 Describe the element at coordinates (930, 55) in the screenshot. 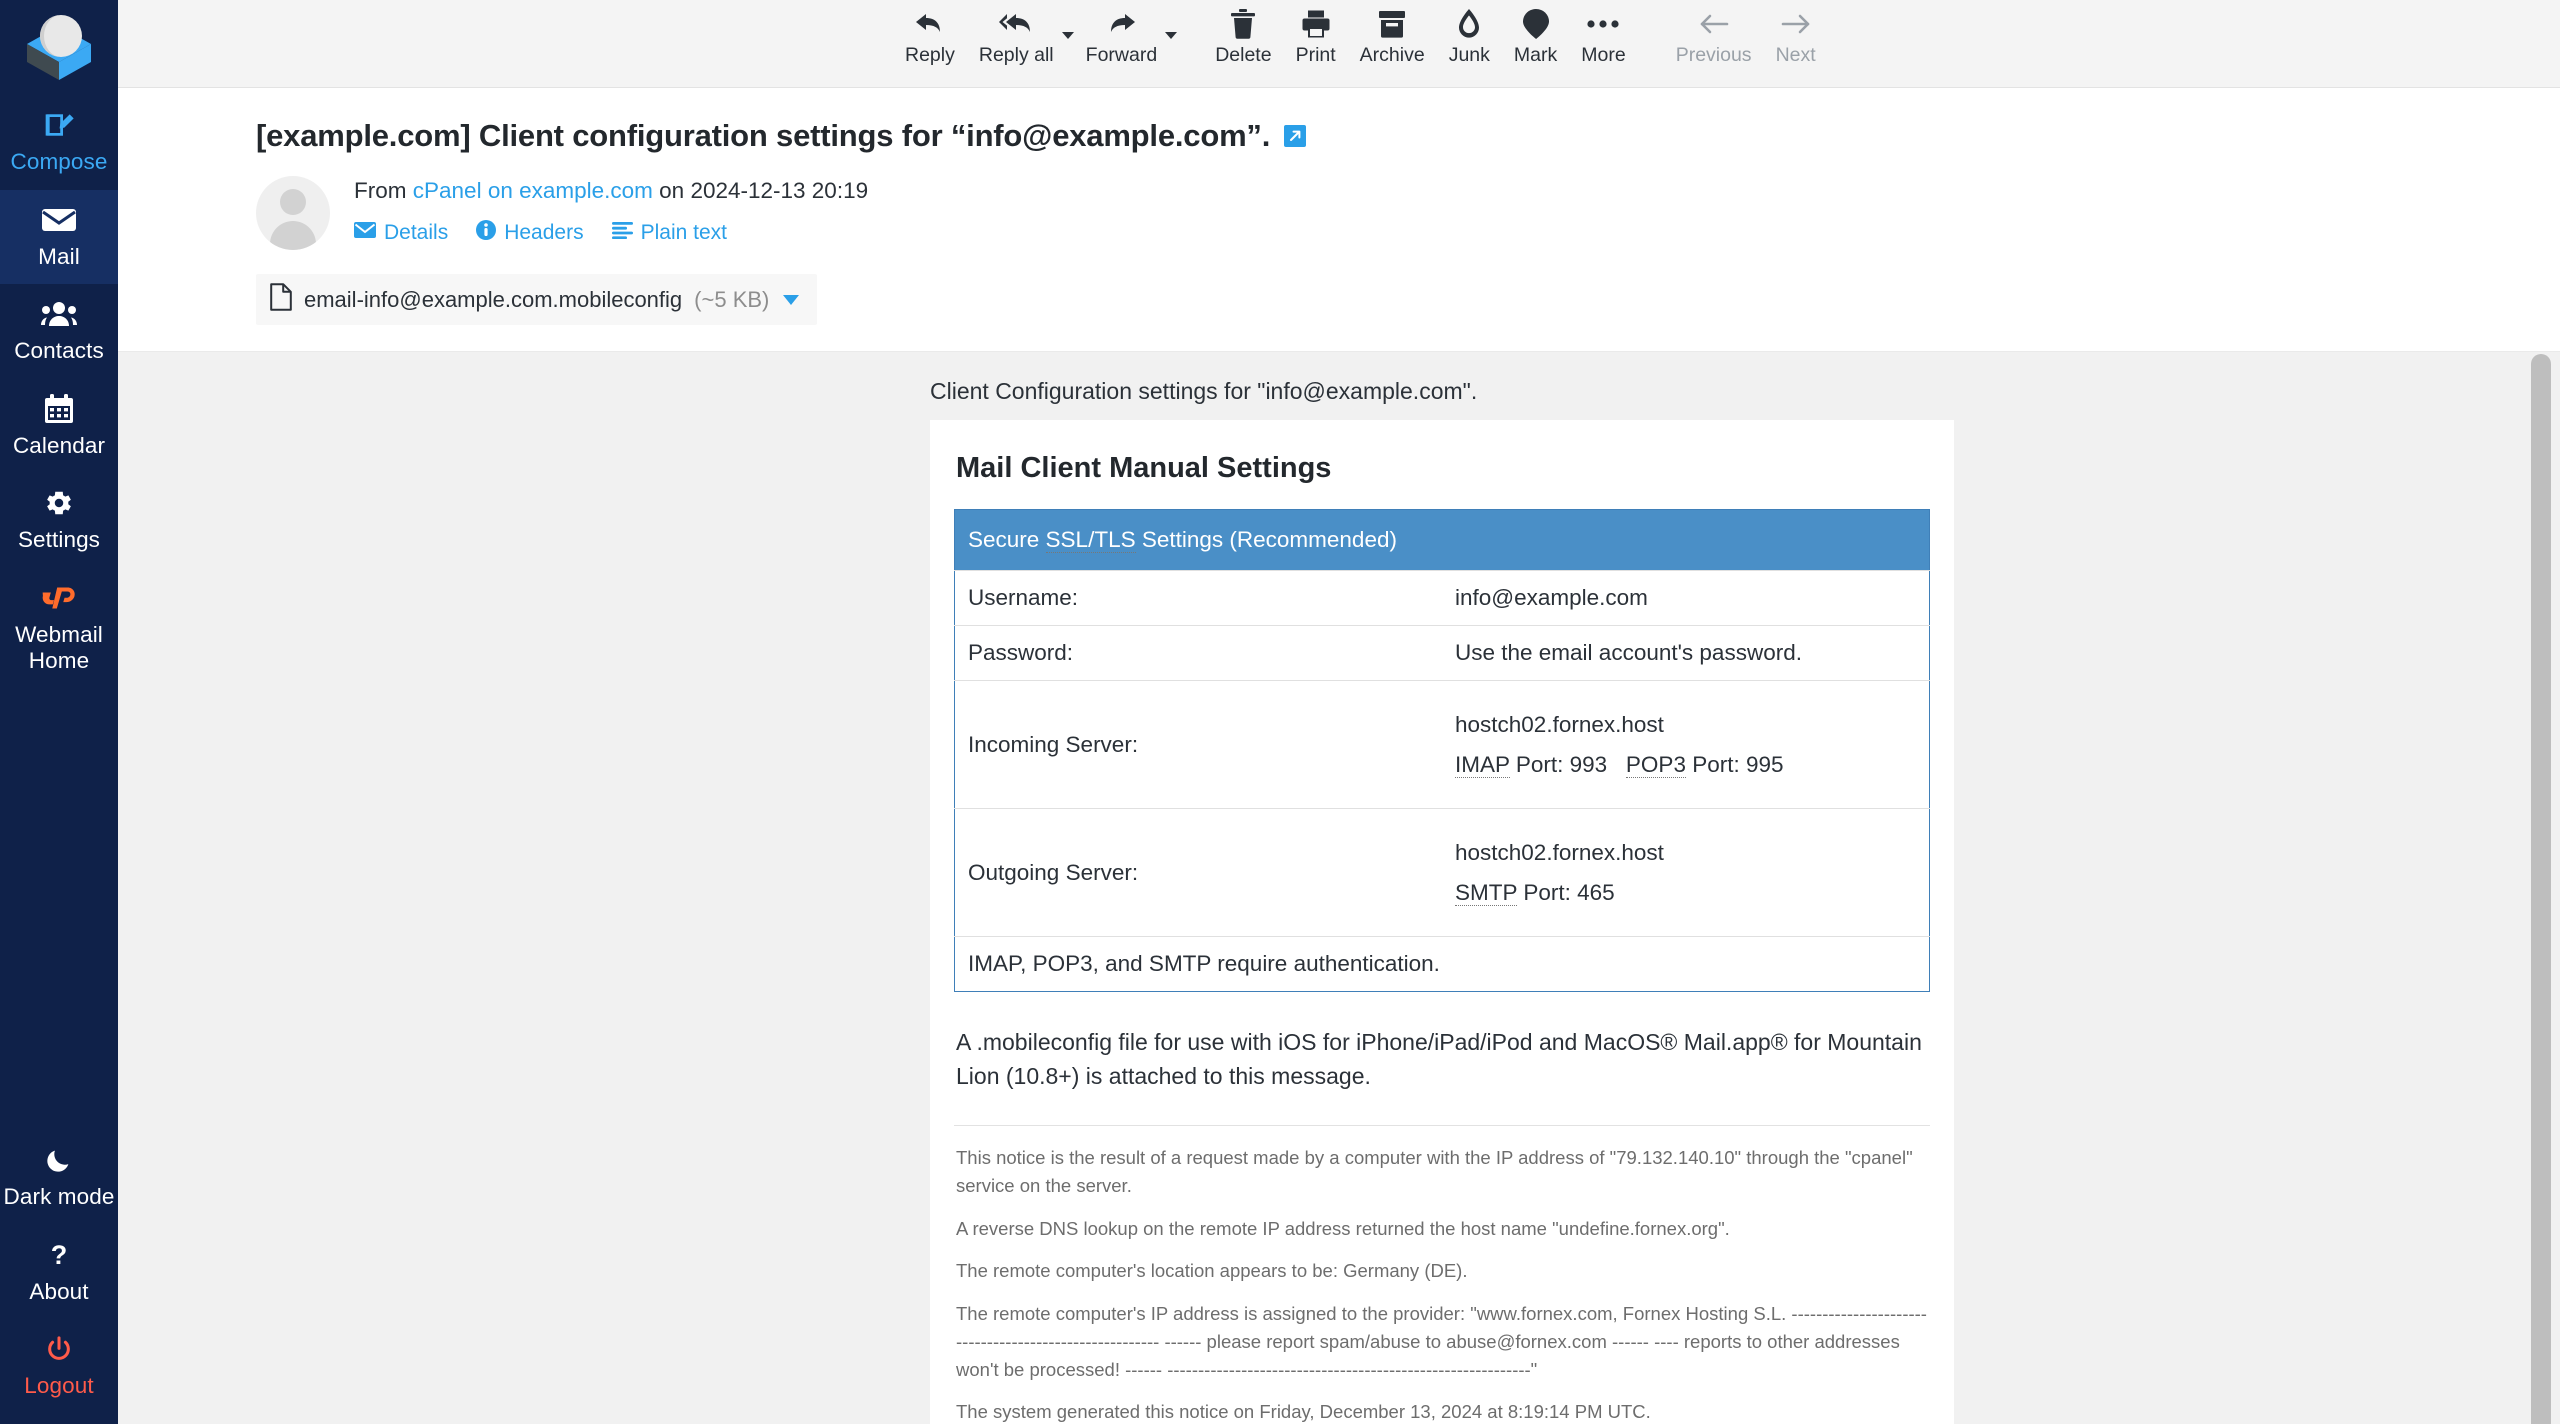

I see `toolbar-label: Reply` at that location.